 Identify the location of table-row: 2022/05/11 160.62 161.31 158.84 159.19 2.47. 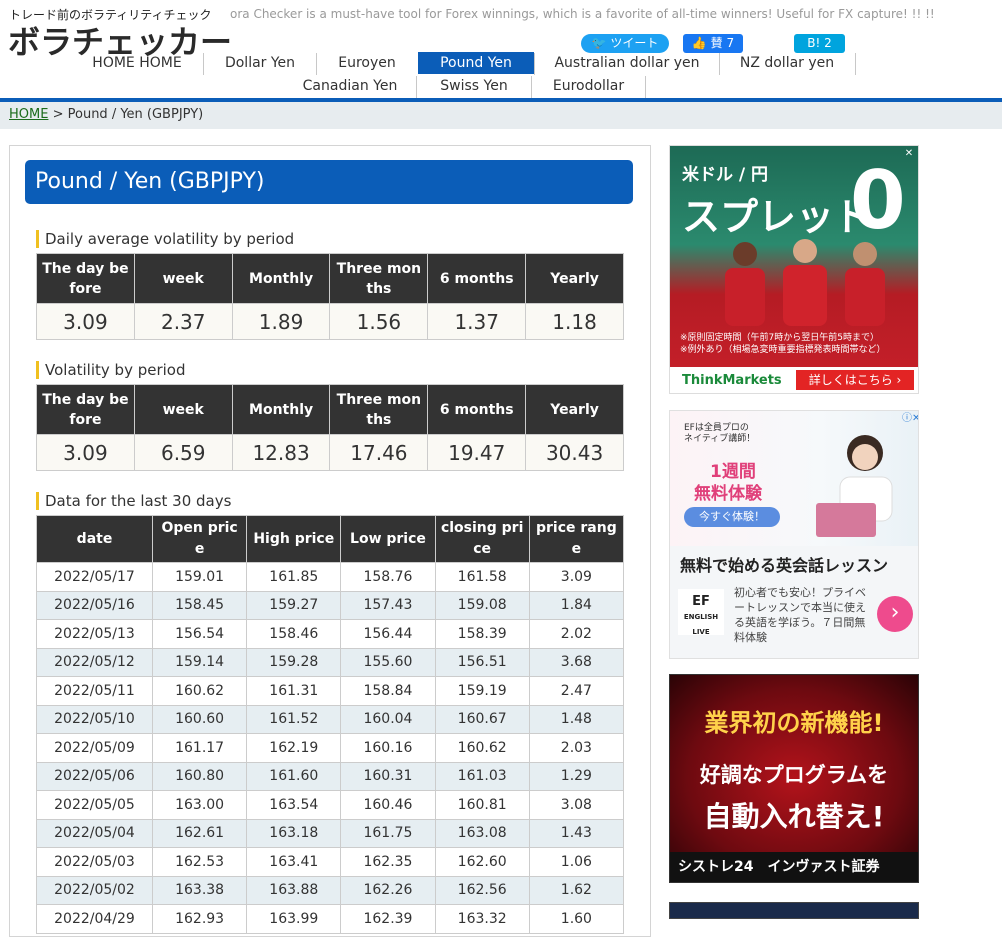
(330, 691).